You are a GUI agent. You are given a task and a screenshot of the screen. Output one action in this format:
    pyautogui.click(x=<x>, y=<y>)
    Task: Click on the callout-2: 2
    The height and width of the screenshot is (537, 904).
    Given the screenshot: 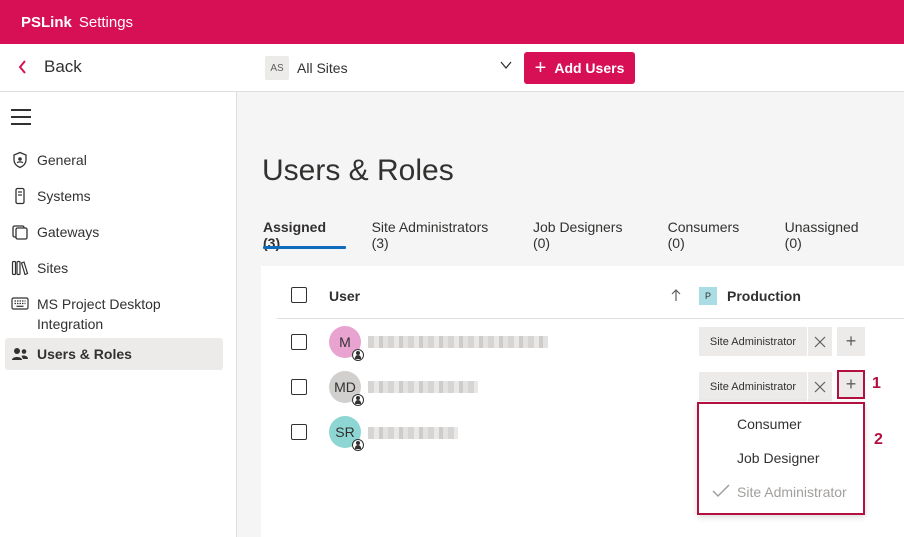 What is the action you would take?
    pyautogui.click(x=878, y=439)
    